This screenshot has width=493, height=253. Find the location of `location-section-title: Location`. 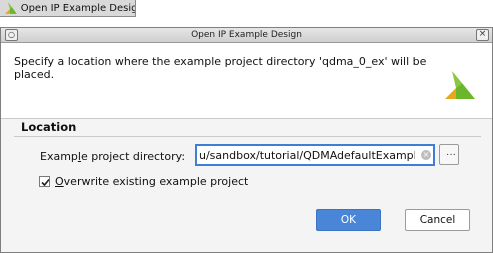

location-section-title: Location is located at coordinates (49, 127).